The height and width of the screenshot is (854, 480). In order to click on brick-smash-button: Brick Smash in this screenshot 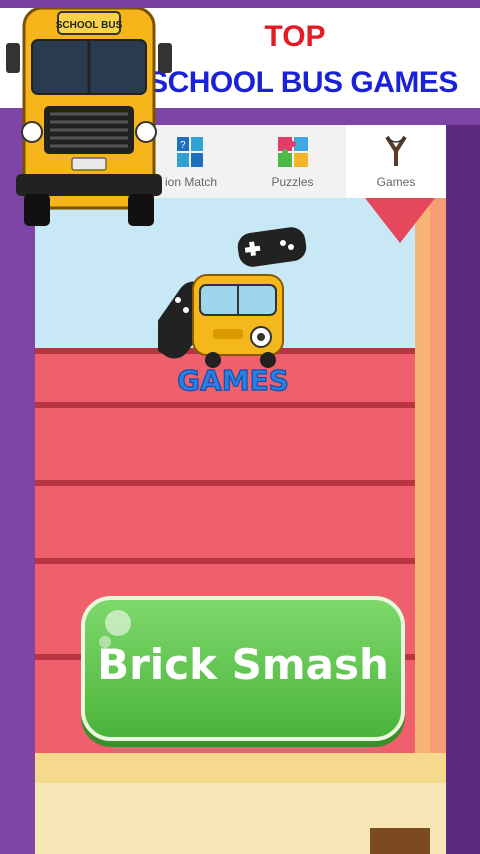, I will do `click(243, 668)`.